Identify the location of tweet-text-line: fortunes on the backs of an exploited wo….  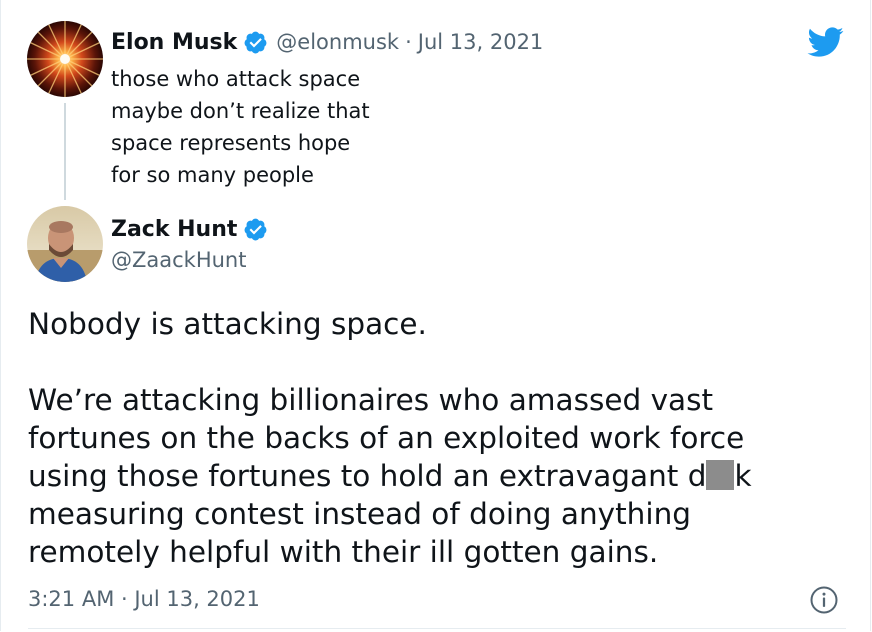
(386, 438).